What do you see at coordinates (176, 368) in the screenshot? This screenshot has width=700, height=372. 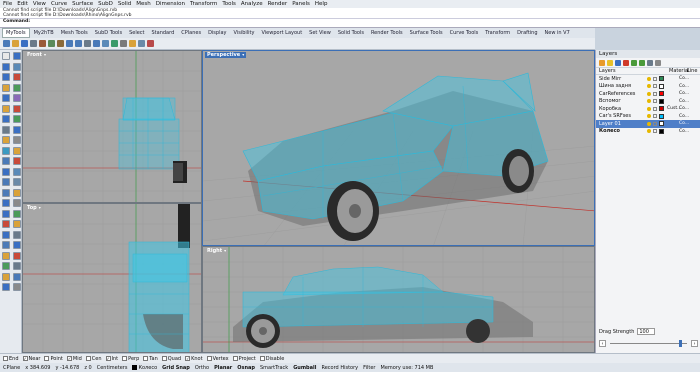 I see `grid-snap-toggle: Grid Snap` at bounding box center [176, 368].